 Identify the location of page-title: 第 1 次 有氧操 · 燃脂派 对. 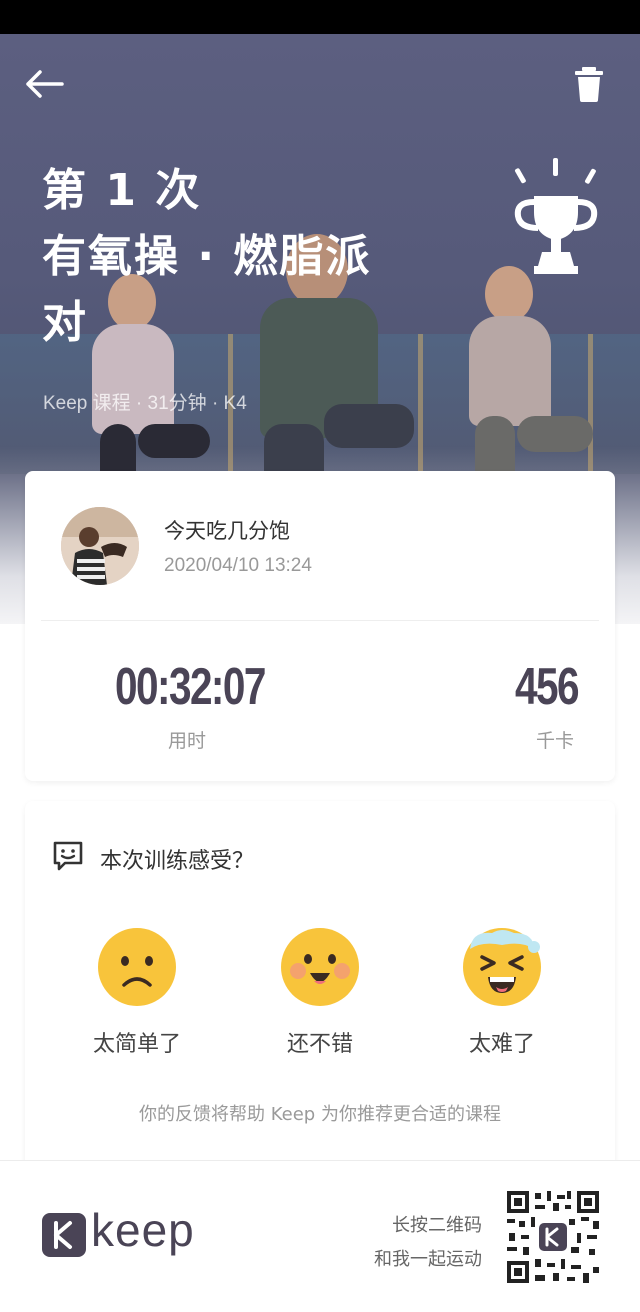
(222, 257).